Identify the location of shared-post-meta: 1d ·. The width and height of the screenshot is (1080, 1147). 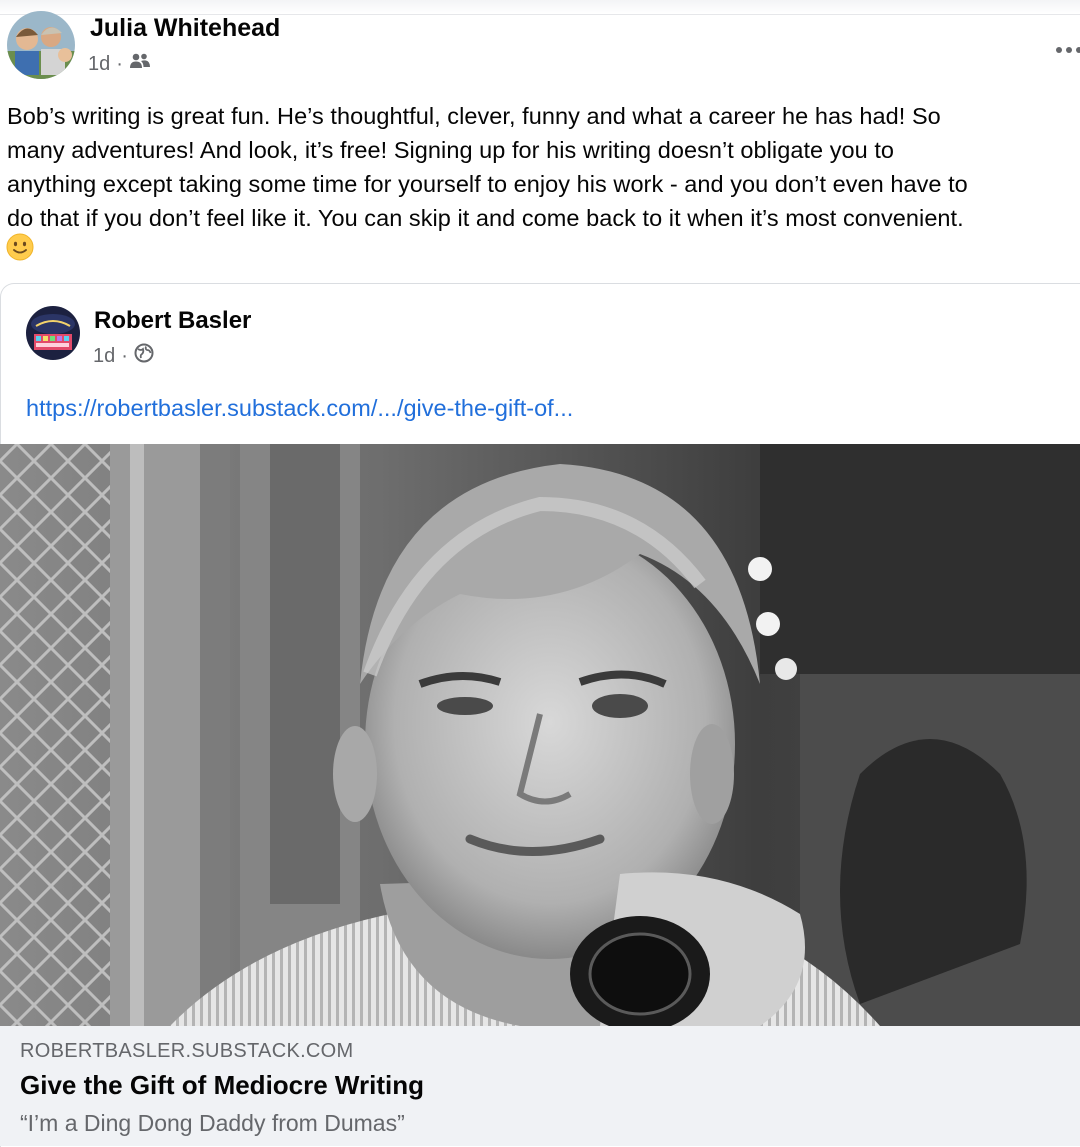
(123, 356).